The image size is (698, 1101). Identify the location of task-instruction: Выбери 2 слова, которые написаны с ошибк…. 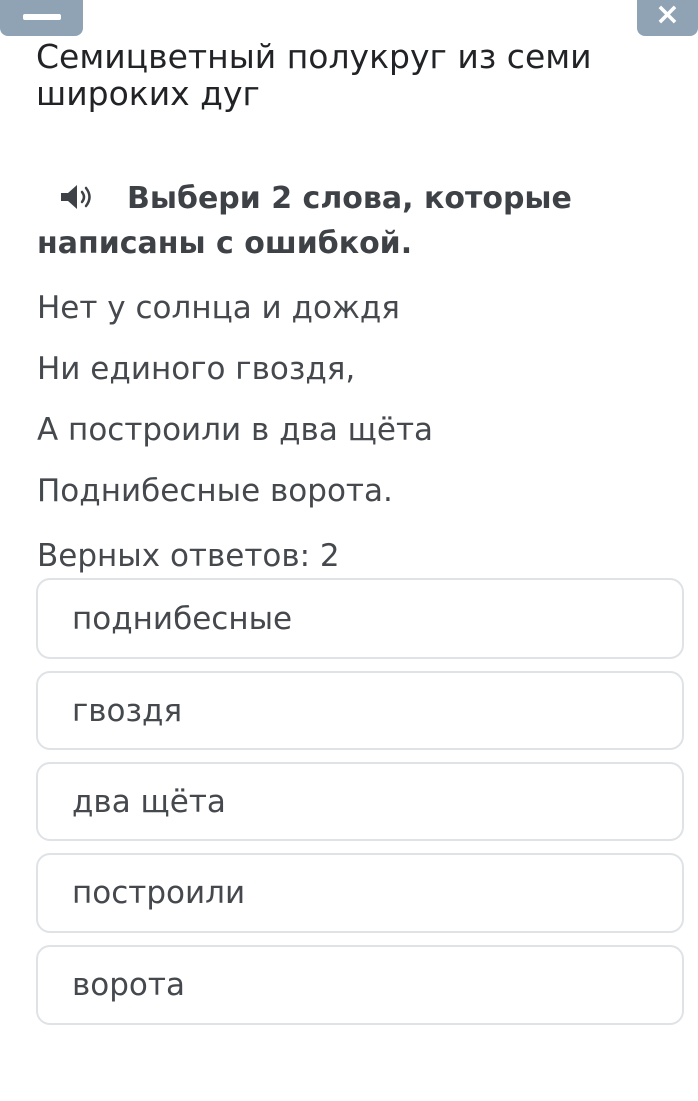
(357, 221).